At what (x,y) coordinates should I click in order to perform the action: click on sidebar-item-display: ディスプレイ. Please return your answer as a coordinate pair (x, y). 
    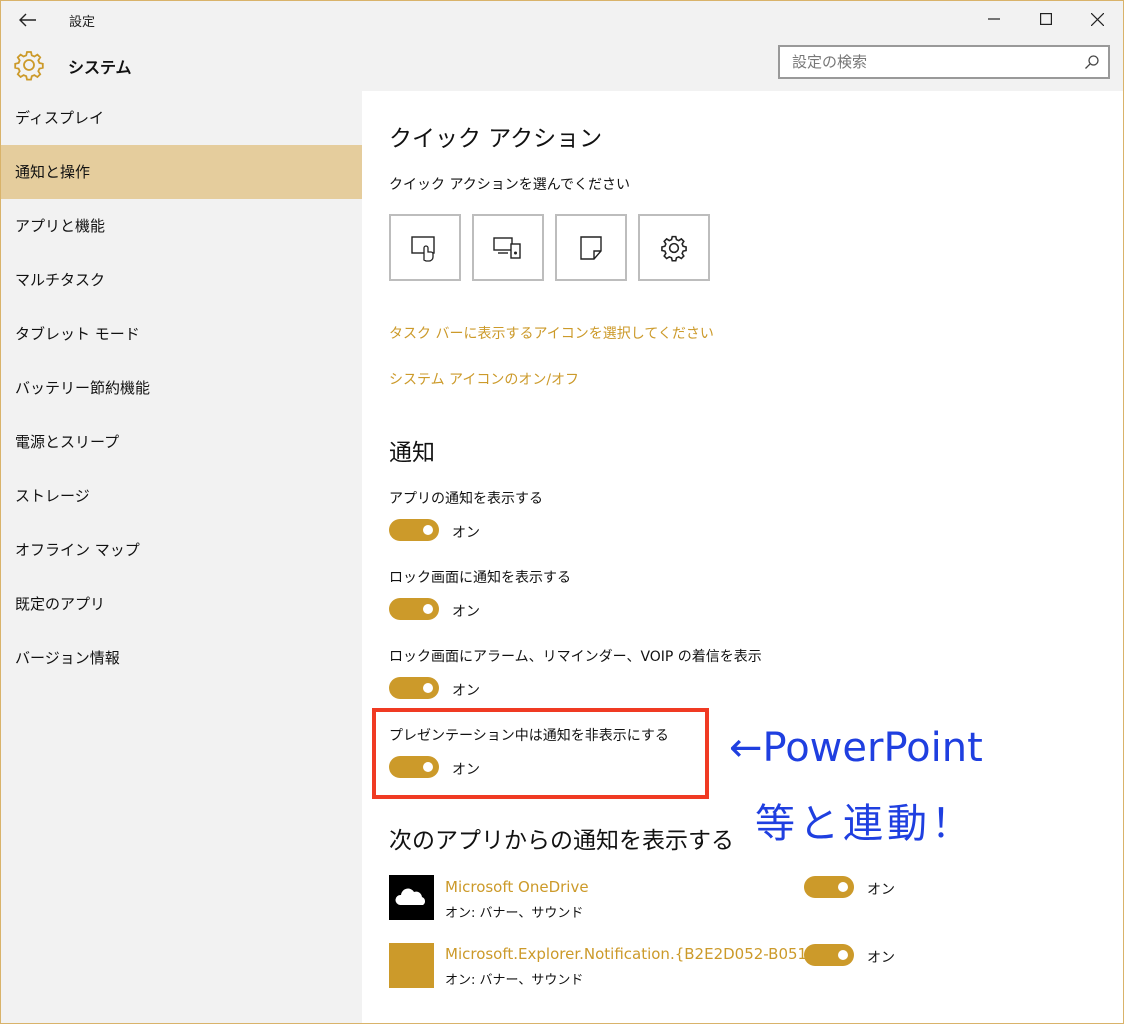
    Looking at the image, I should click on (181, 118).